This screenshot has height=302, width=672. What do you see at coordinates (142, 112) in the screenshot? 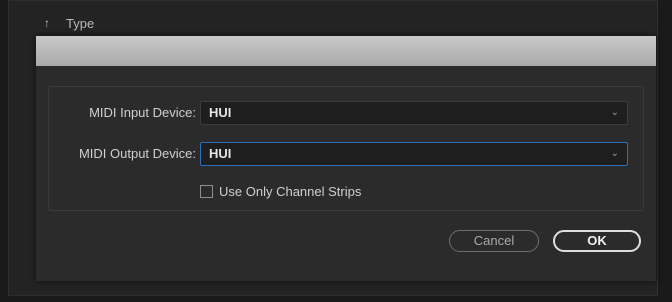
I see `midi-input-label: MIDI Input Device:` at bounding box center [142, 112].